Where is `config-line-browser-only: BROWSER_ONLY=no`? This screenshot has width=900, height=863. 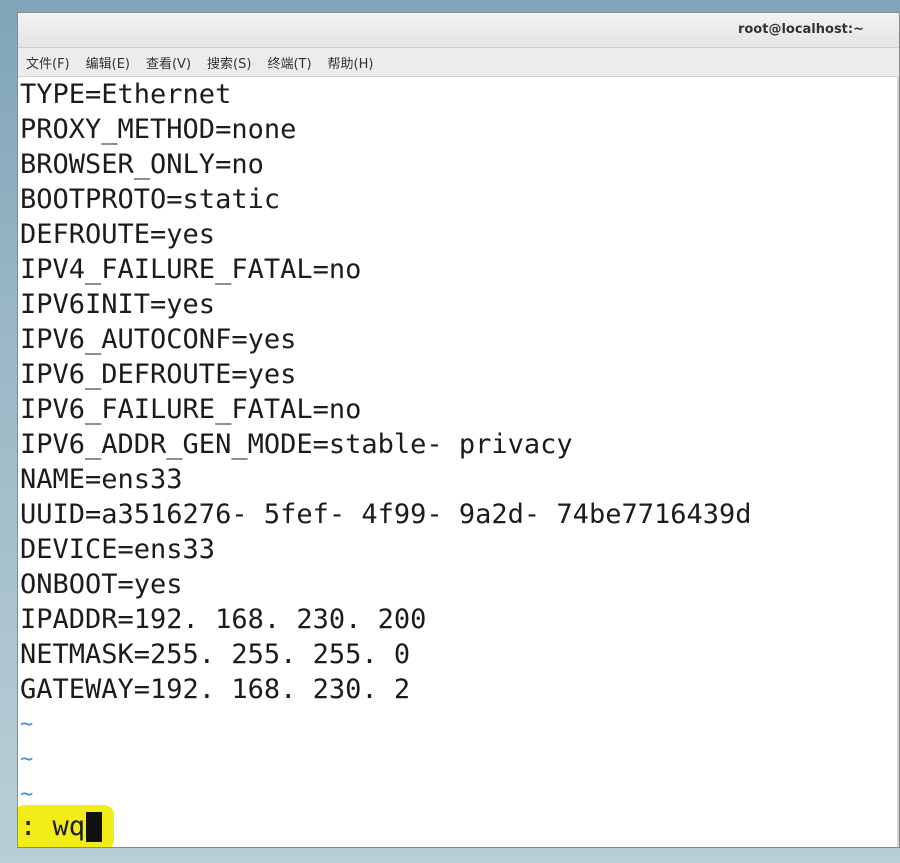 config-line-browser-only: BROWSER_ONLY=no is located at coordinates (142, 164).